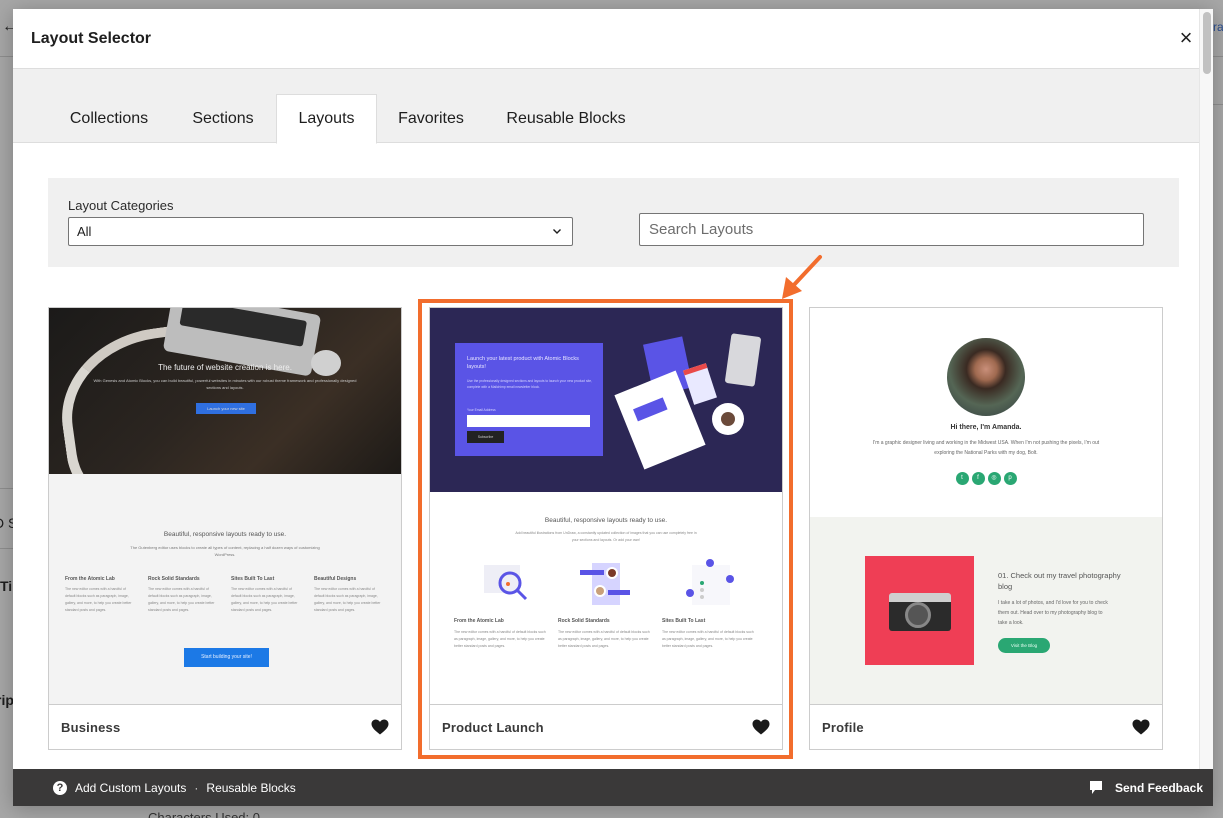 Image resolution: width=1223 pixels, height=818 pixels. What do you see at coordinates (891, 229) in the screenshot?
I see `search-layouts-input` at bounding box center [891, 229].